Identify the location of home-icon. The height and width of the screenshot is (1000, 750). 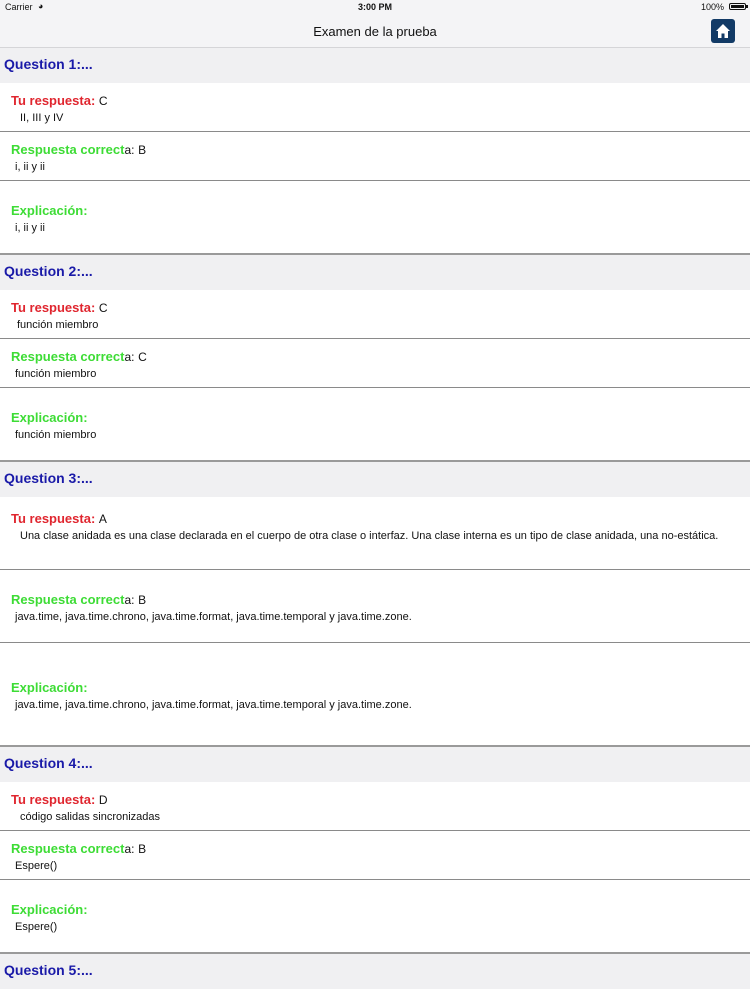
(723, 31).